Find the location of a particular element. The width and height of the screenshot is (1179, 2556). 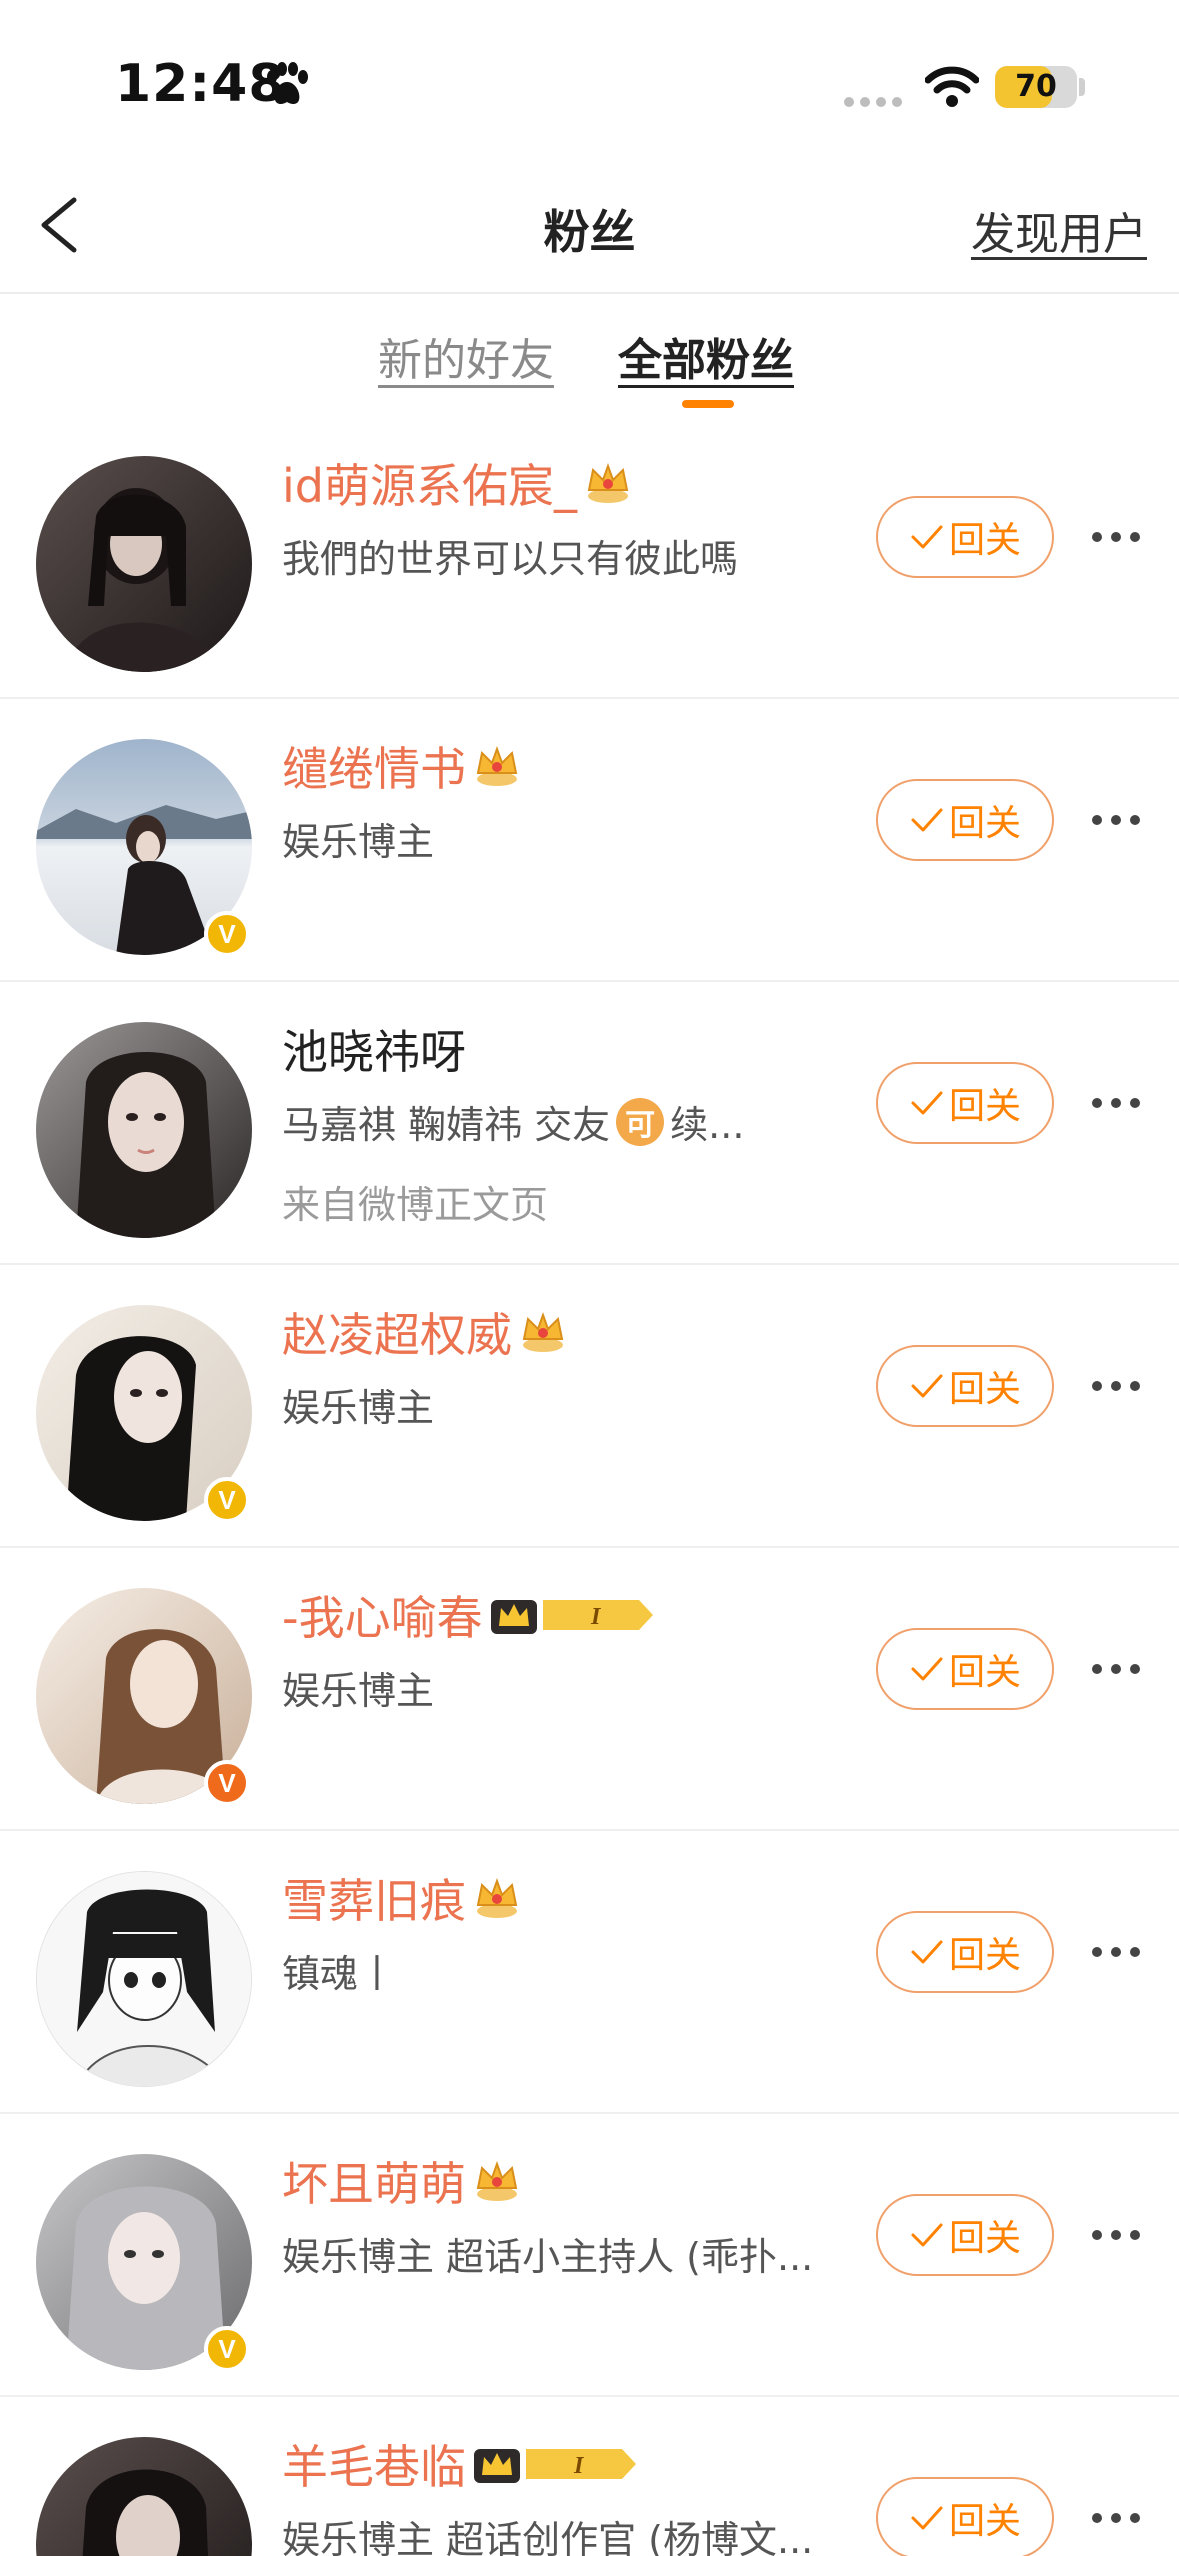

active-tab-indicator is located at coordinates (708, 404).